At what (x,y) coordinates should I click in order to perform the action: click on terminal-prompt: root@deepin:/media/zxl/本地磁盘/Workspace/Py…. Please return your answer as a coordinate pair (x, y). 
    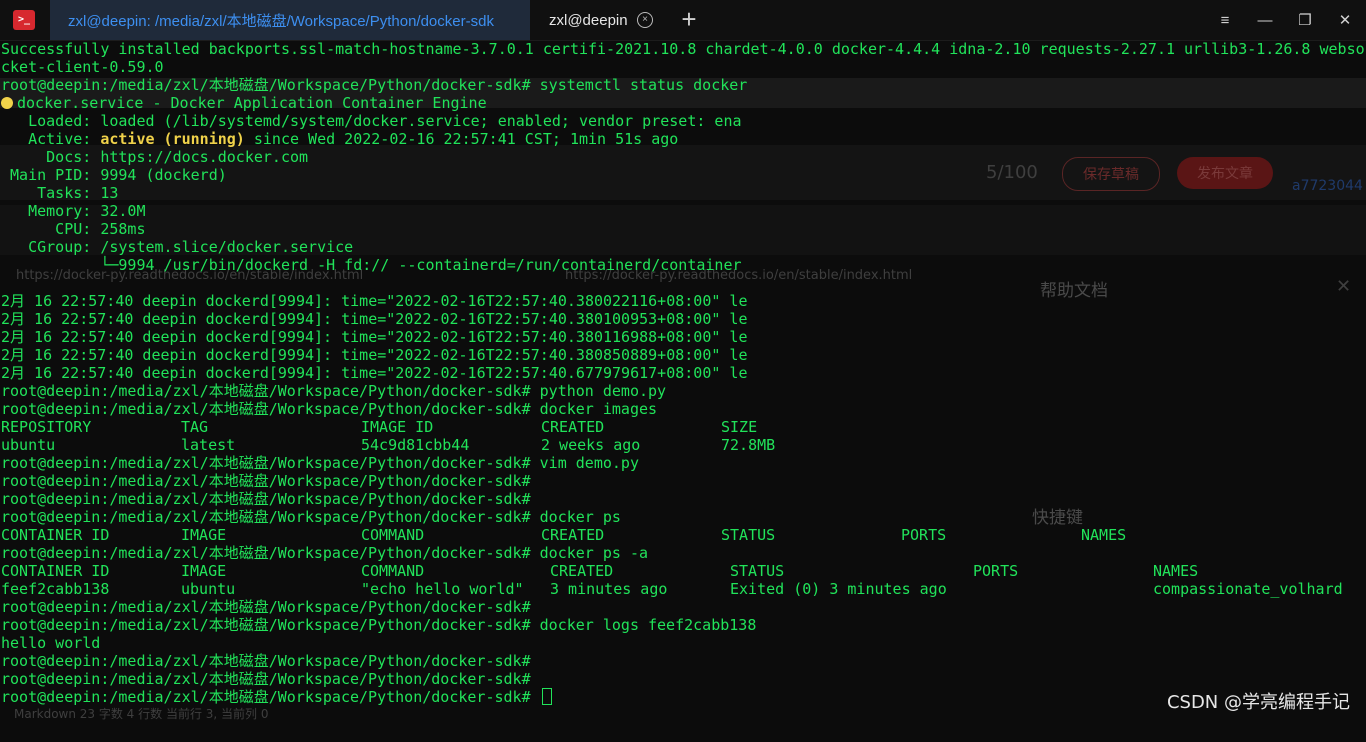
    Looking at the image, I should click on (270, 697).